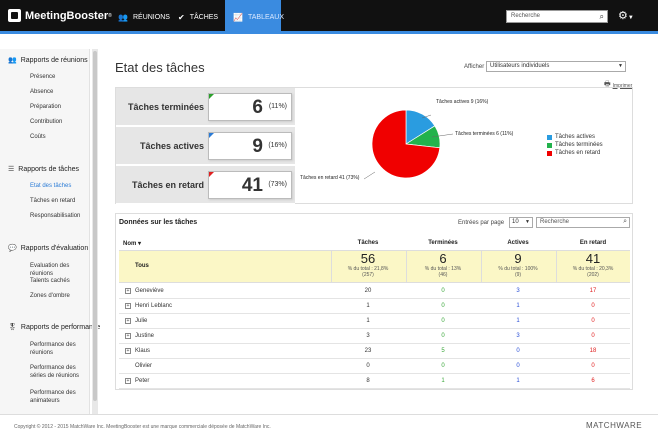 Image resolution: width=658 pixels, height=445 pixels. Describe the element at coordinates (374, 336) in the screenshot. I see `table-row: + Justine 3 0 3 0` at that location.